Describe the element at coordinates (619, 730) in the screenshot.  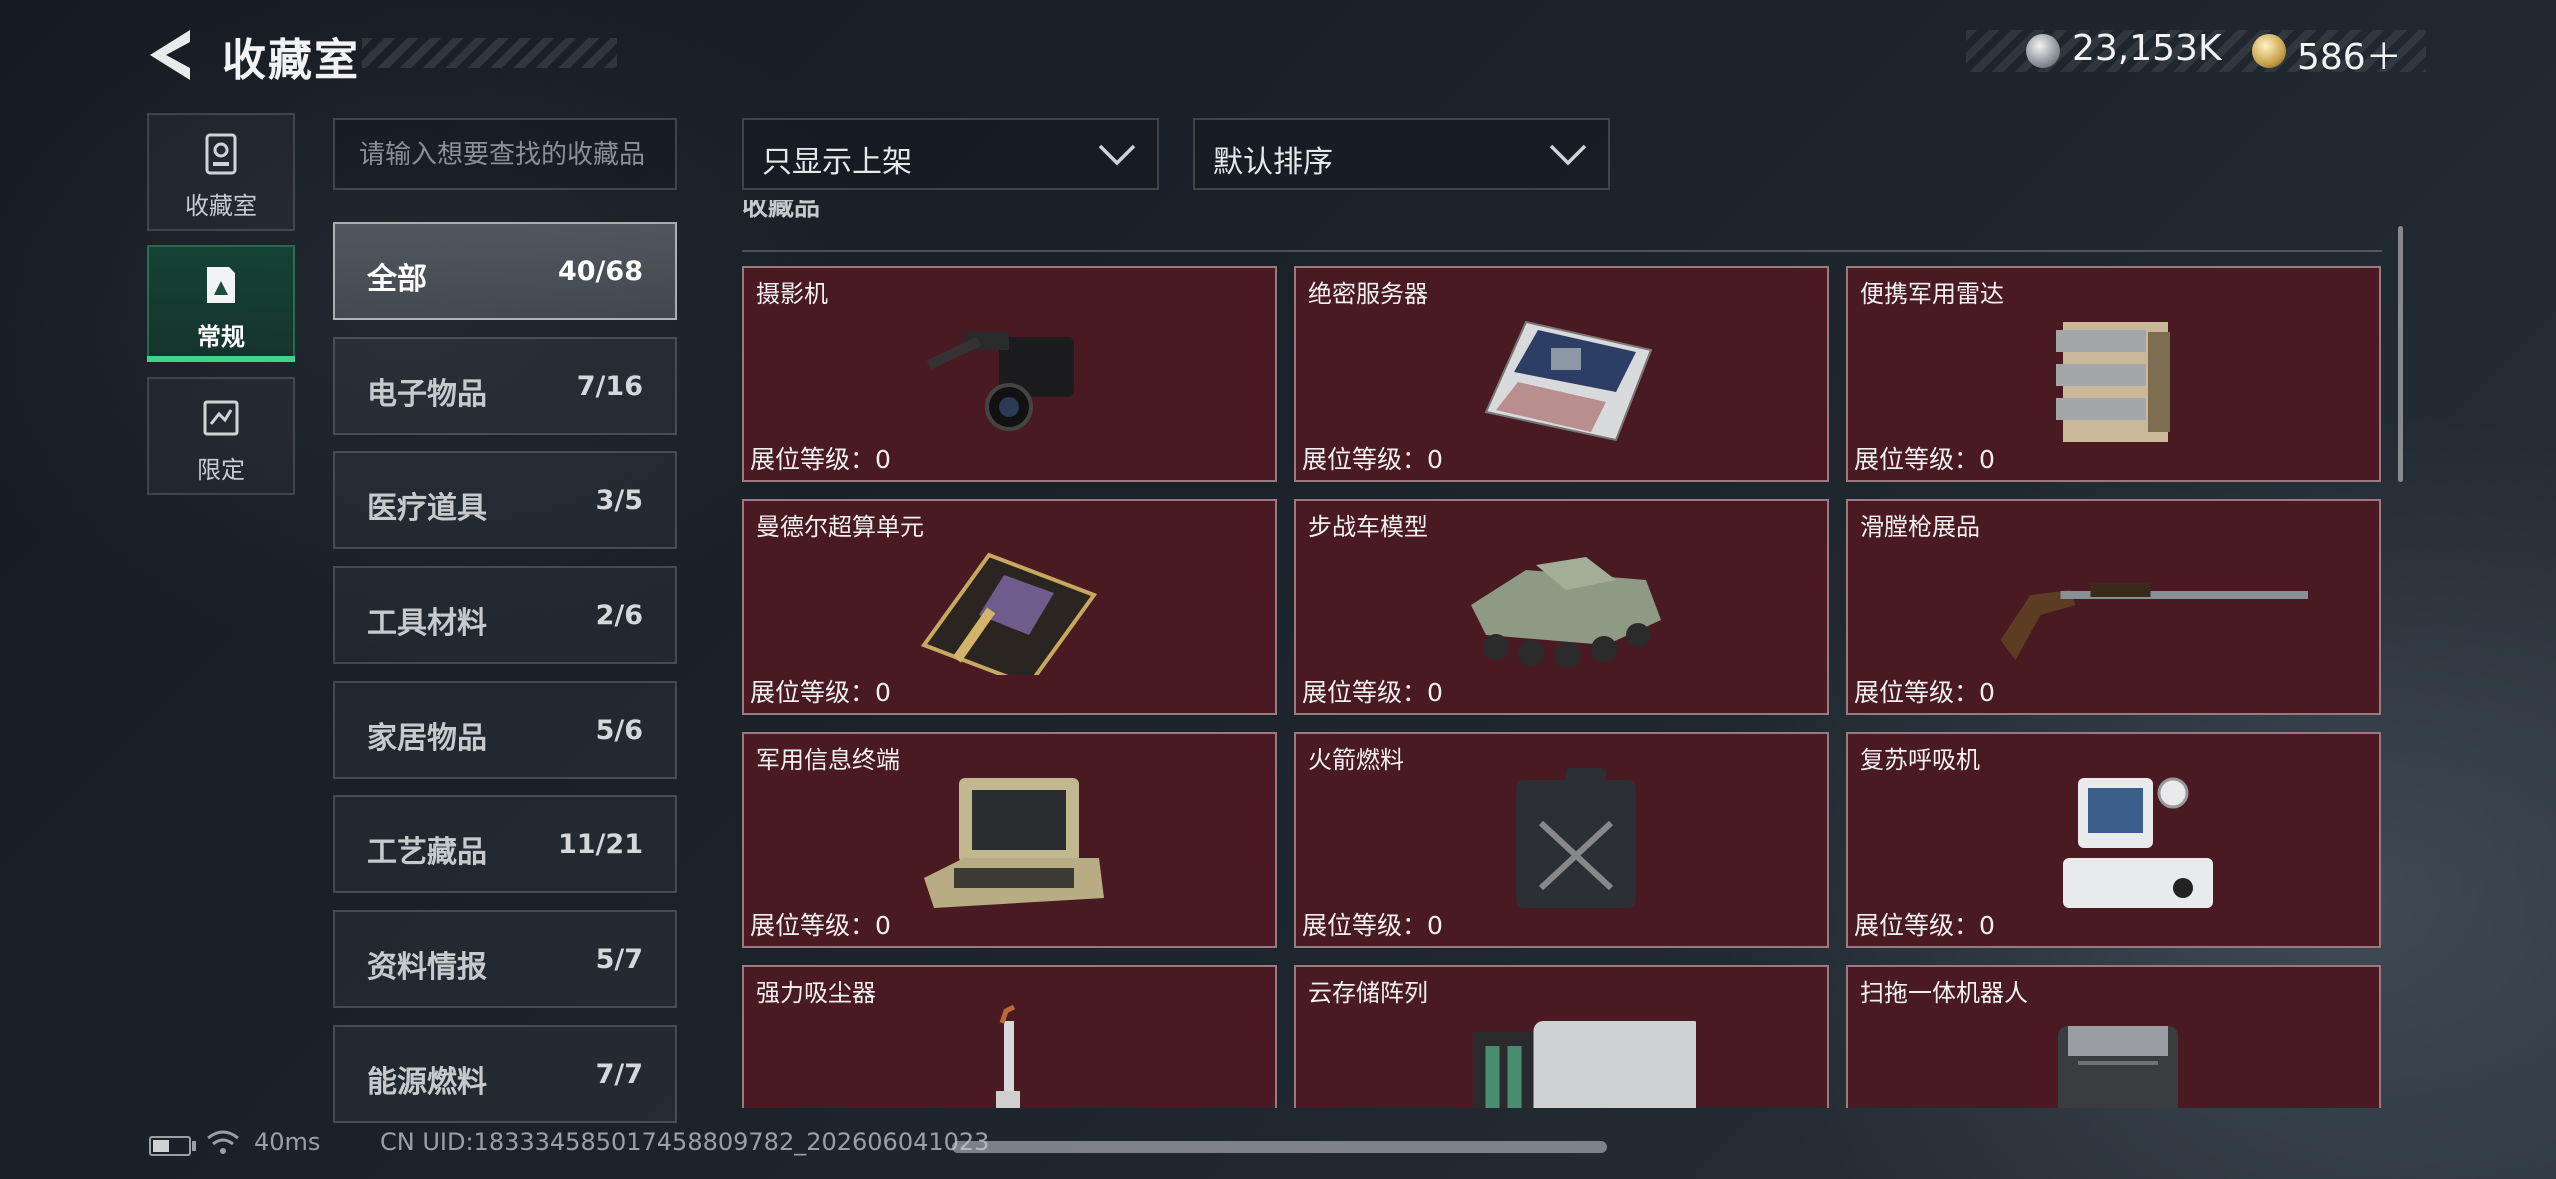
I see `category-count: 5/6` at that location.